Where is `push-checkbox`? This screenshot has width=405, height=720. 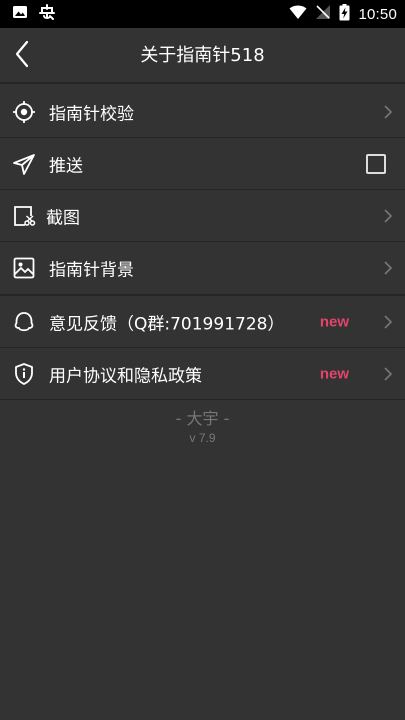
push-checkbox is located at coordinates (376, 163).